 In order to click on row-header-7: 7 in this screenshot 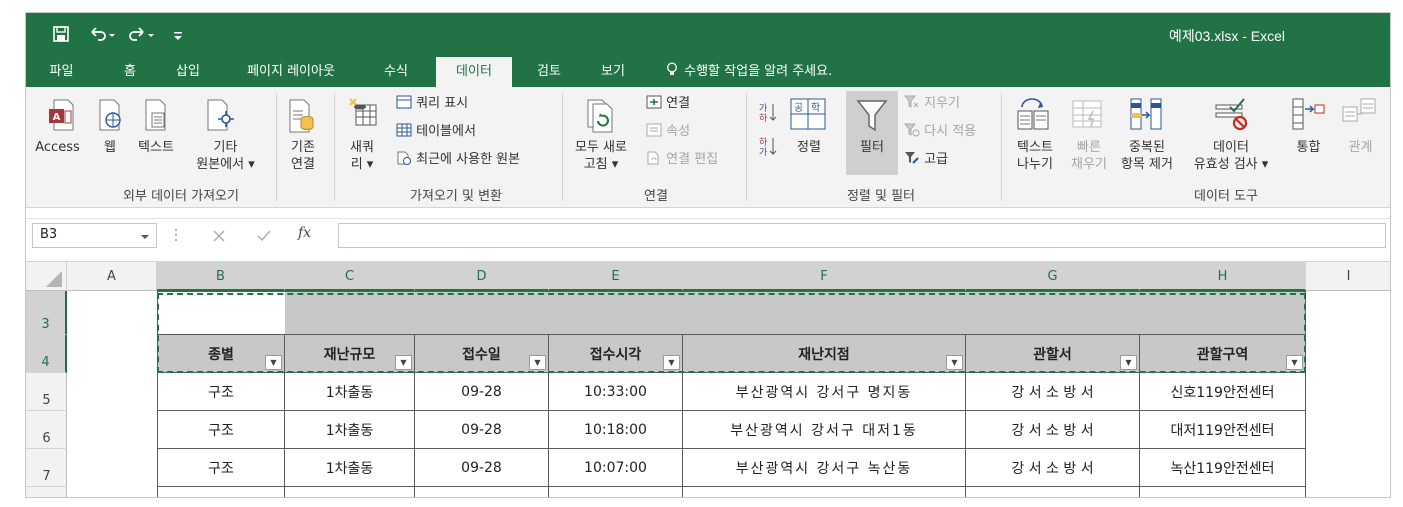, I will do `click(46, 468)`.